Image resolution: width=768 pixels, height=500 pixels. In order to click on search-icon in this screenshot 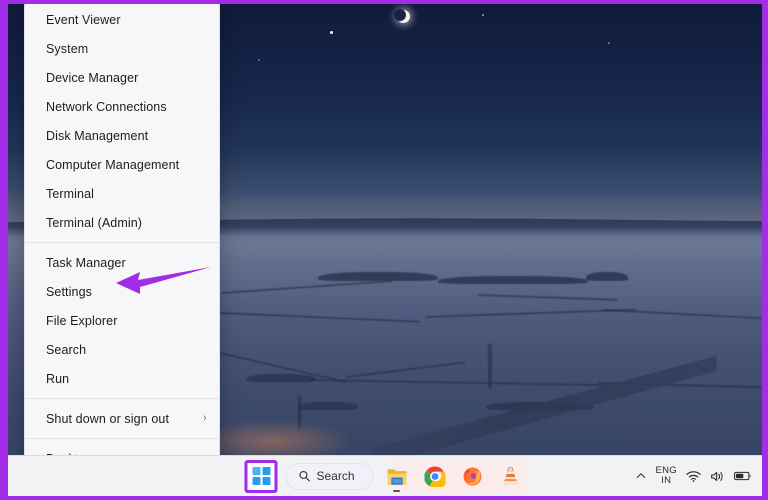, I will do `click(304, 476)`.